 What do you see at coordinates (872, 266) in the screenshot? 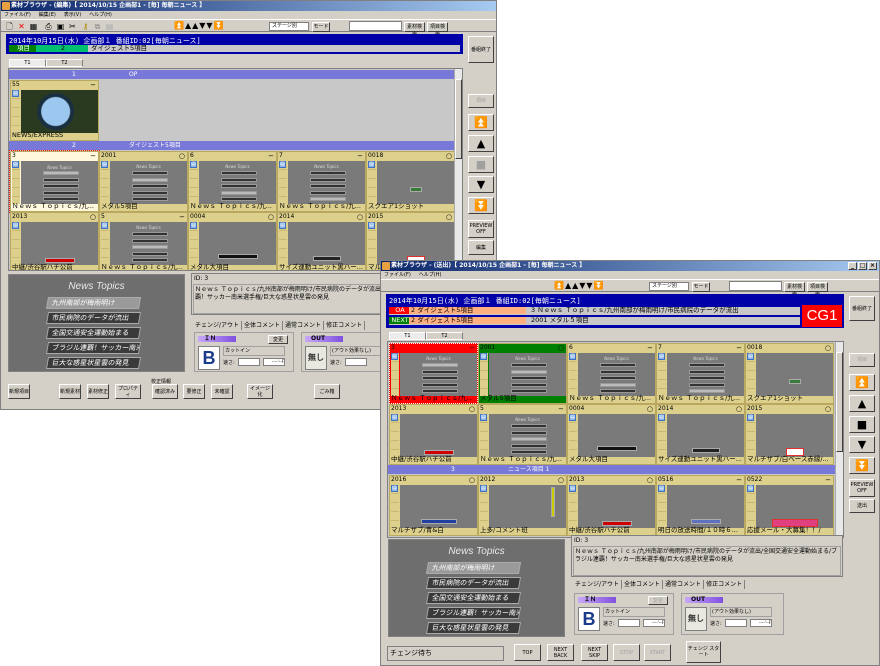
I see `close-button: ×` at bounding box center [872, 266].